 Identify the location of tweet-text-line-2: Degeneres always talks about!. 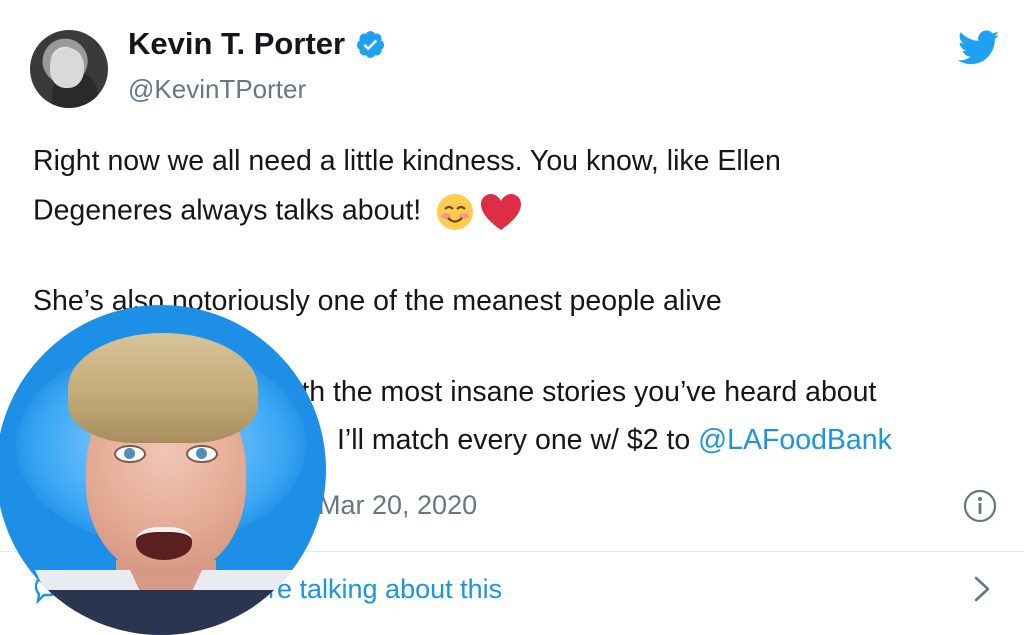
(278, 212).